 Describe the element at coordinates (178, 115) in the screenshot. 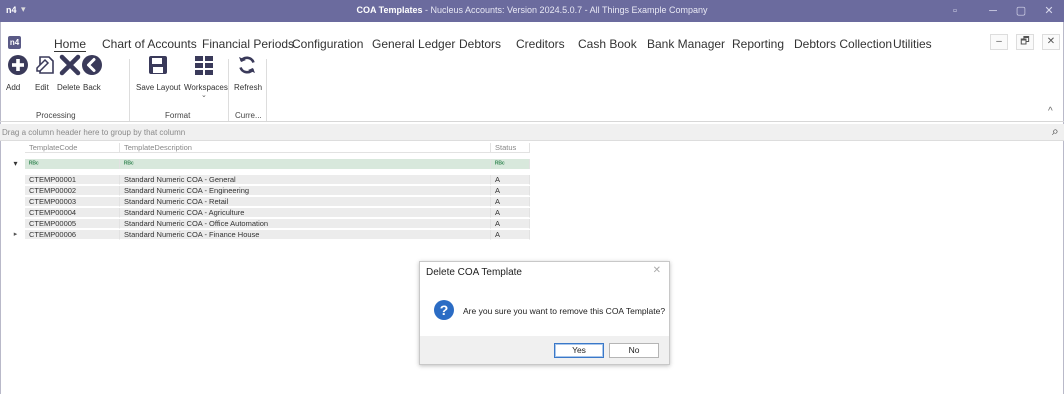

I see `group-label-format: Format` at that location.